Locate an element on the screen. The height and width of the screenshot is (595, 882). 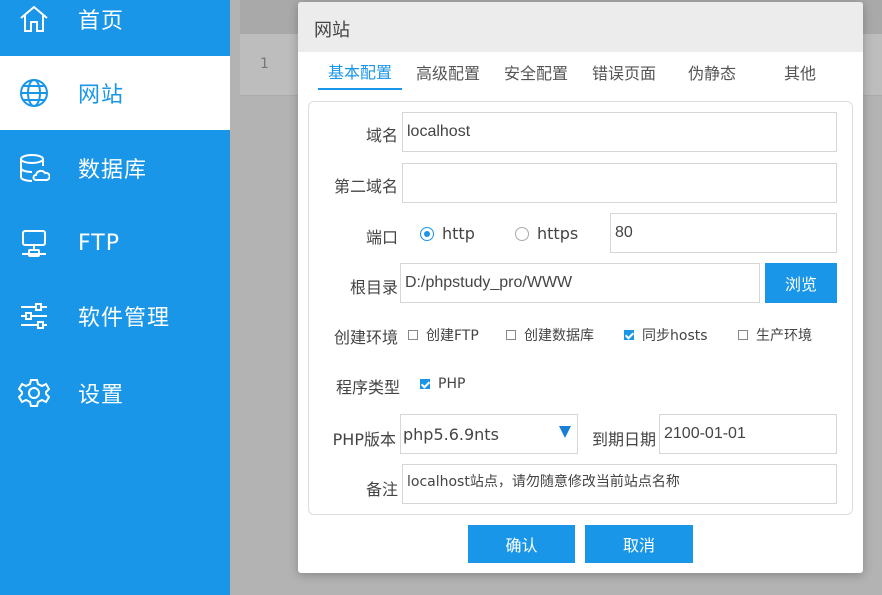
sliders-icon is located at coordinates (34, 316).